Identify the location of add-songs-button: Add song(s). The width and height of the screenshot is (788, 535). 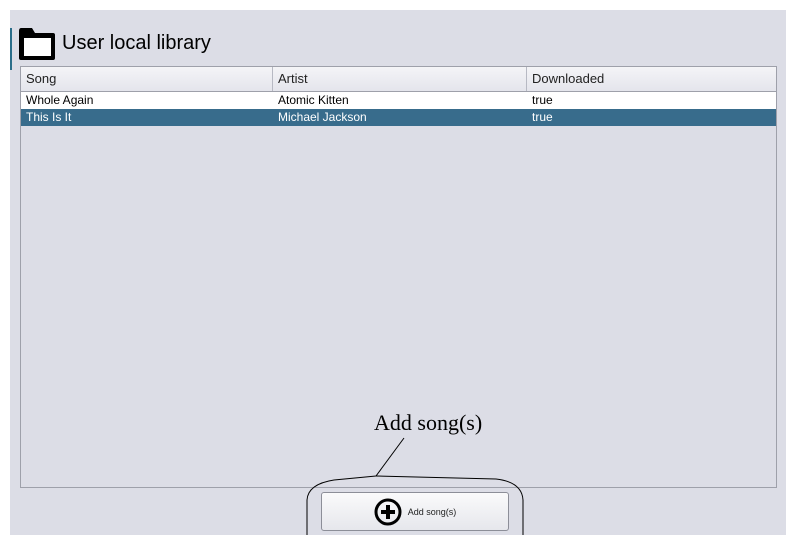
(415, 511).